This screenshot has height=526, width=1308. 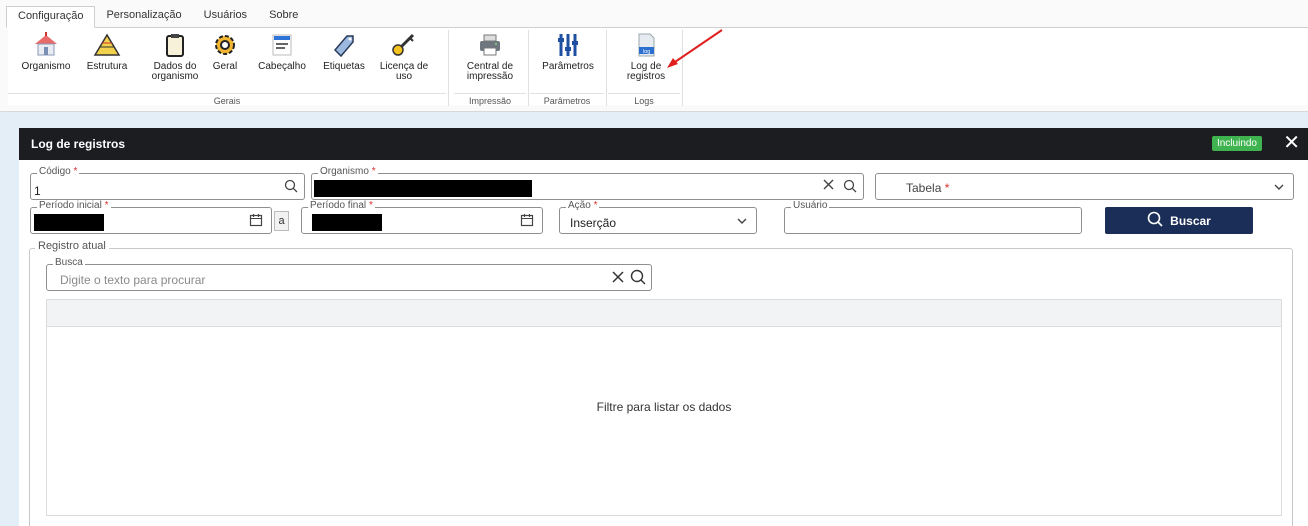 I want to click on header-doc-icon, so click(x=282, y=45).